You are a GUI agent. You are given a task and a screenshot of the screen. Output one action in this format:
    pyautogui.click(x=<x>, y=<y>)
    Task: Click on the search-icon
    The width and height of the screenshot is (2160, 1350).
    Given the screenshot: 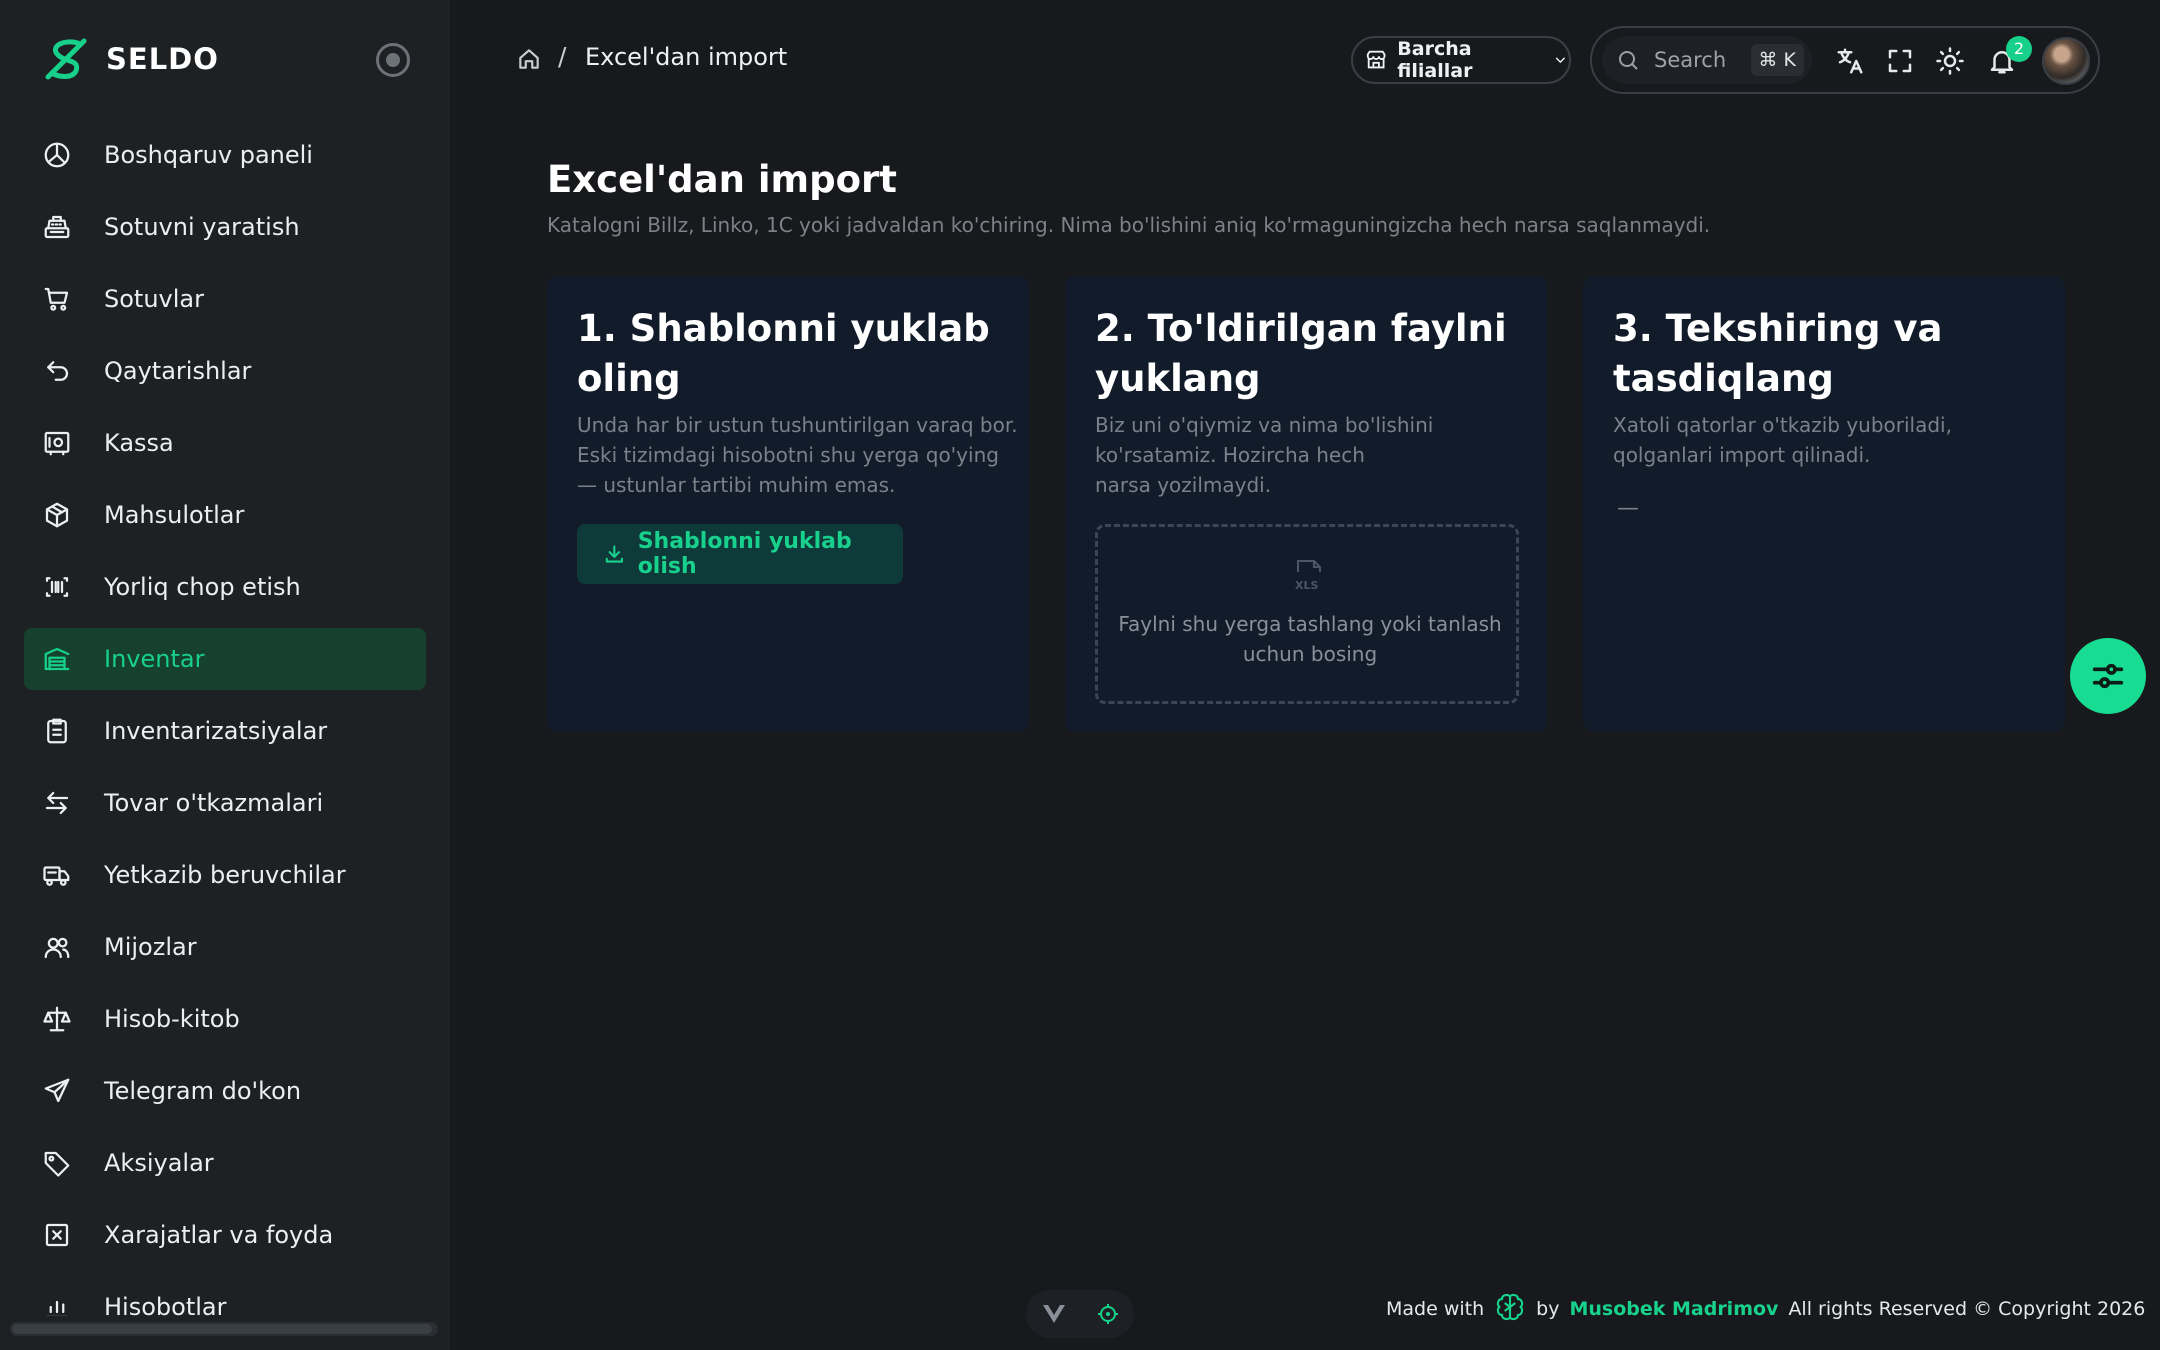 What is the action you would take?
    pyautogui.click(x=1628, y=60)
    